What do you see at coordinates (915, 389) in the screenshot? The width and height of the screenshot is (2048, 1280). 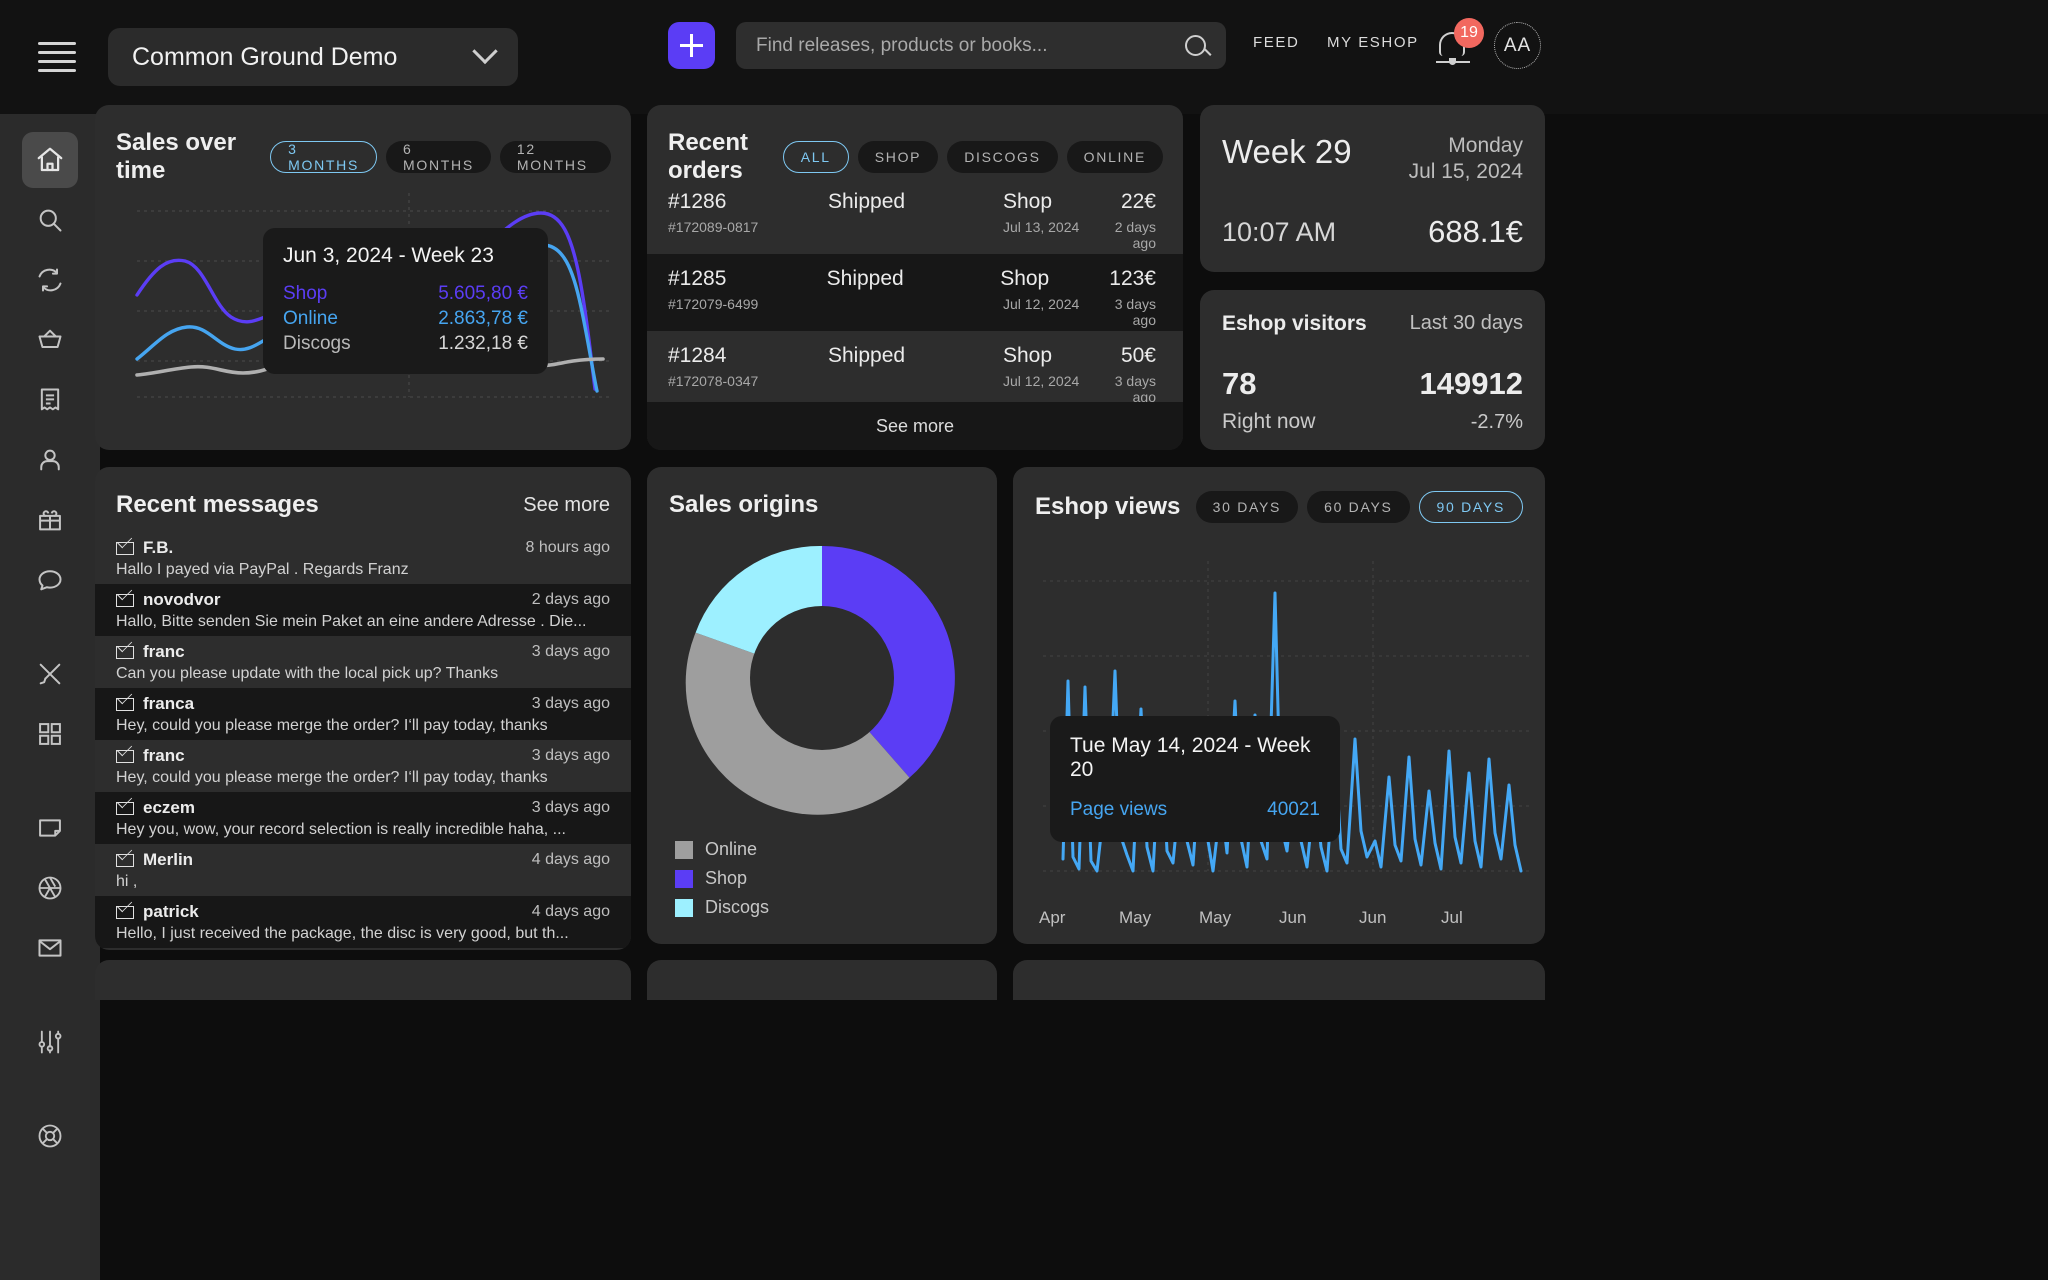 I see `order-spacer` at bounding box center [915, 389].